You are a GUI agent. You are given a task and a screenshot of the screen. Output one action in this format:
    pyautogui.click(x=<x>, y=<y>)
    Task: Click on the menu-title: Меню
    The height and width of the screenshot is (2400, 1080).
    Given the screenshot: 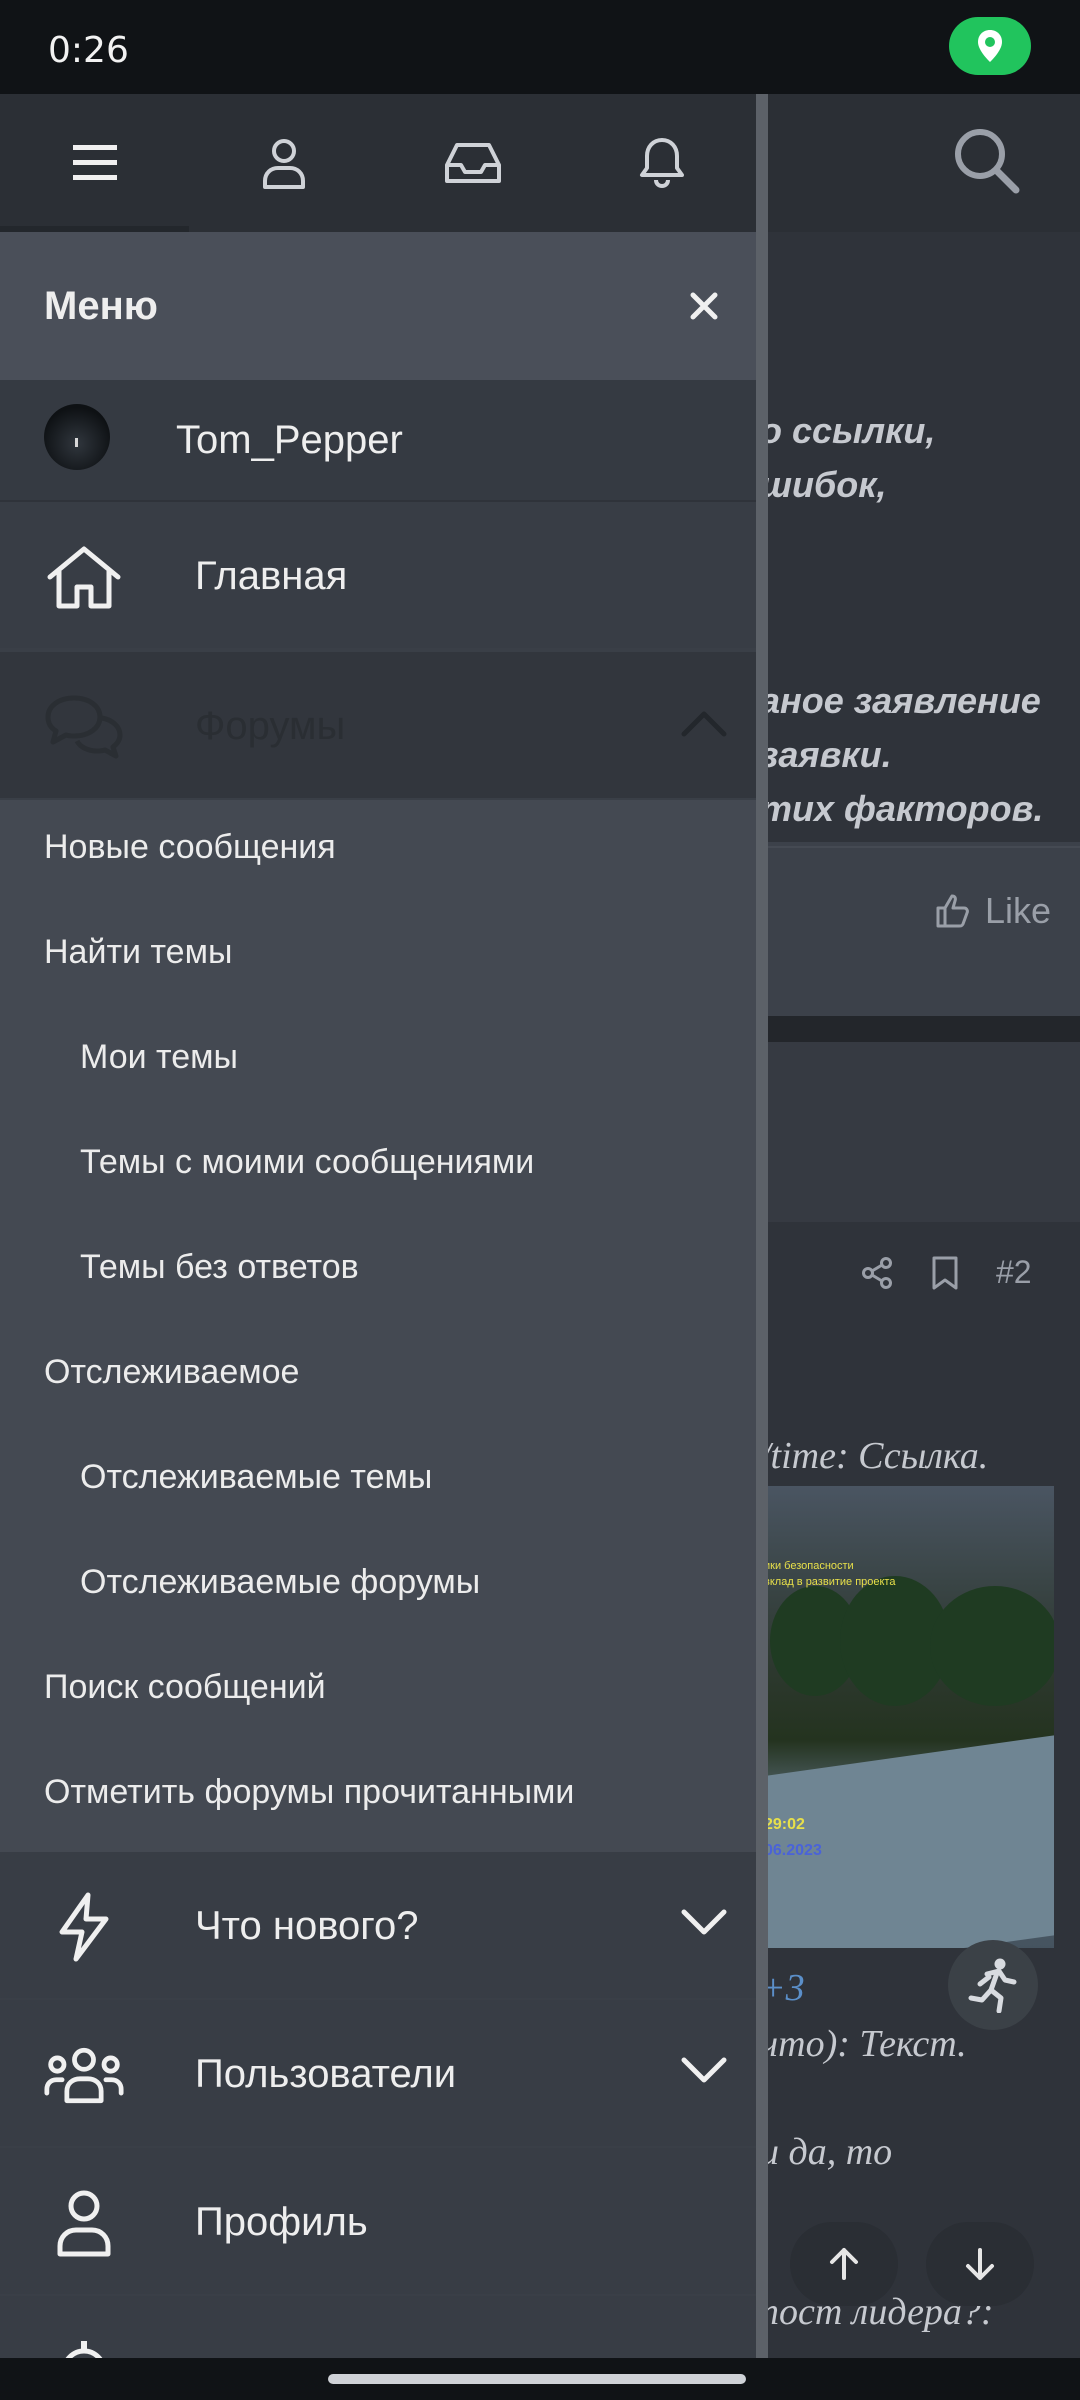 What is the action you would take?
    pyautogui.click(x=101, y=306)
    